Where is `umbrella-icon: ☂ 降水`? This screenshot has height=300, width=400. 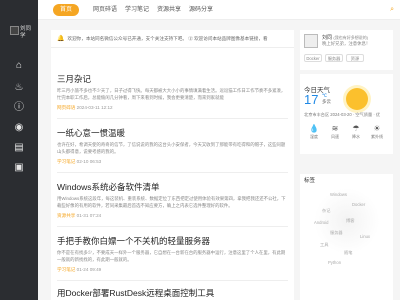
umbrella-icon: ☂ 降水 is located at coordinates (356, 132).